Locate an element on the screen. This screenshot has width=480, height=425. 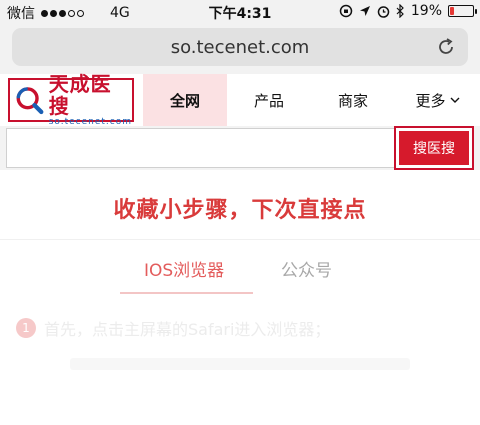
browser-toolbar: so.tecenet.com is located at coordinates (240, 49).